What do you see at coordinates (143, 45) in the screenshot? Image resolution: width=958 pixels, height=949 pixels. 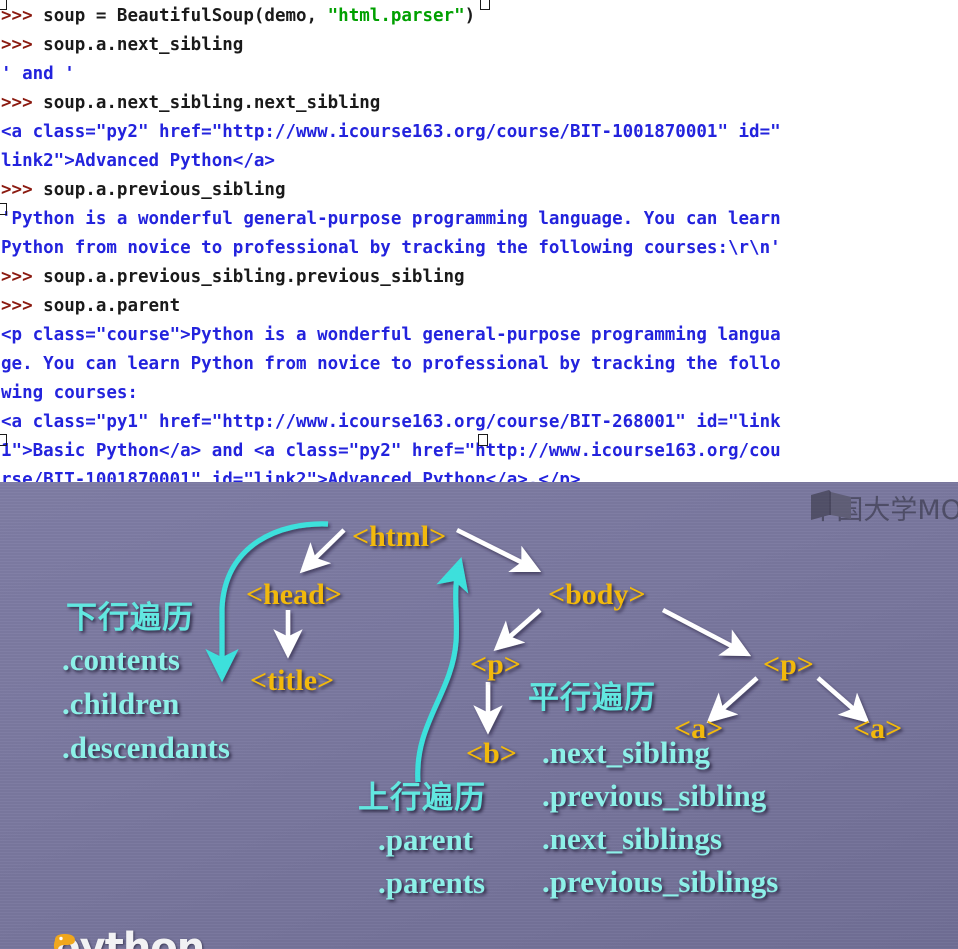 I see `repl-command: soup.a.next_sibling` at bounding box center [143, 45].